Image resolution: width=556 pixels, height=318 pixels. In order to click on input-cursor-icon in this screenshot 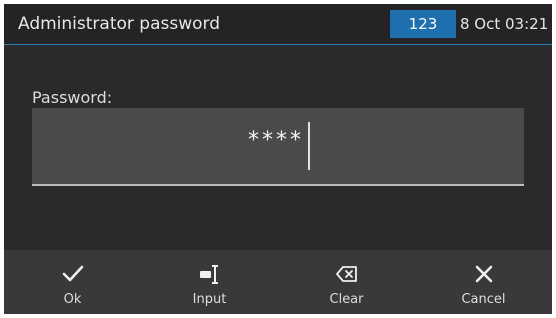, I will do `click(208, 274)`.